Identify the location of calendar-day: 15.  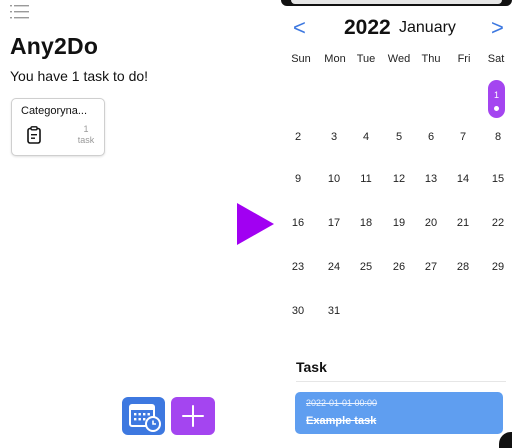
(497, 179).